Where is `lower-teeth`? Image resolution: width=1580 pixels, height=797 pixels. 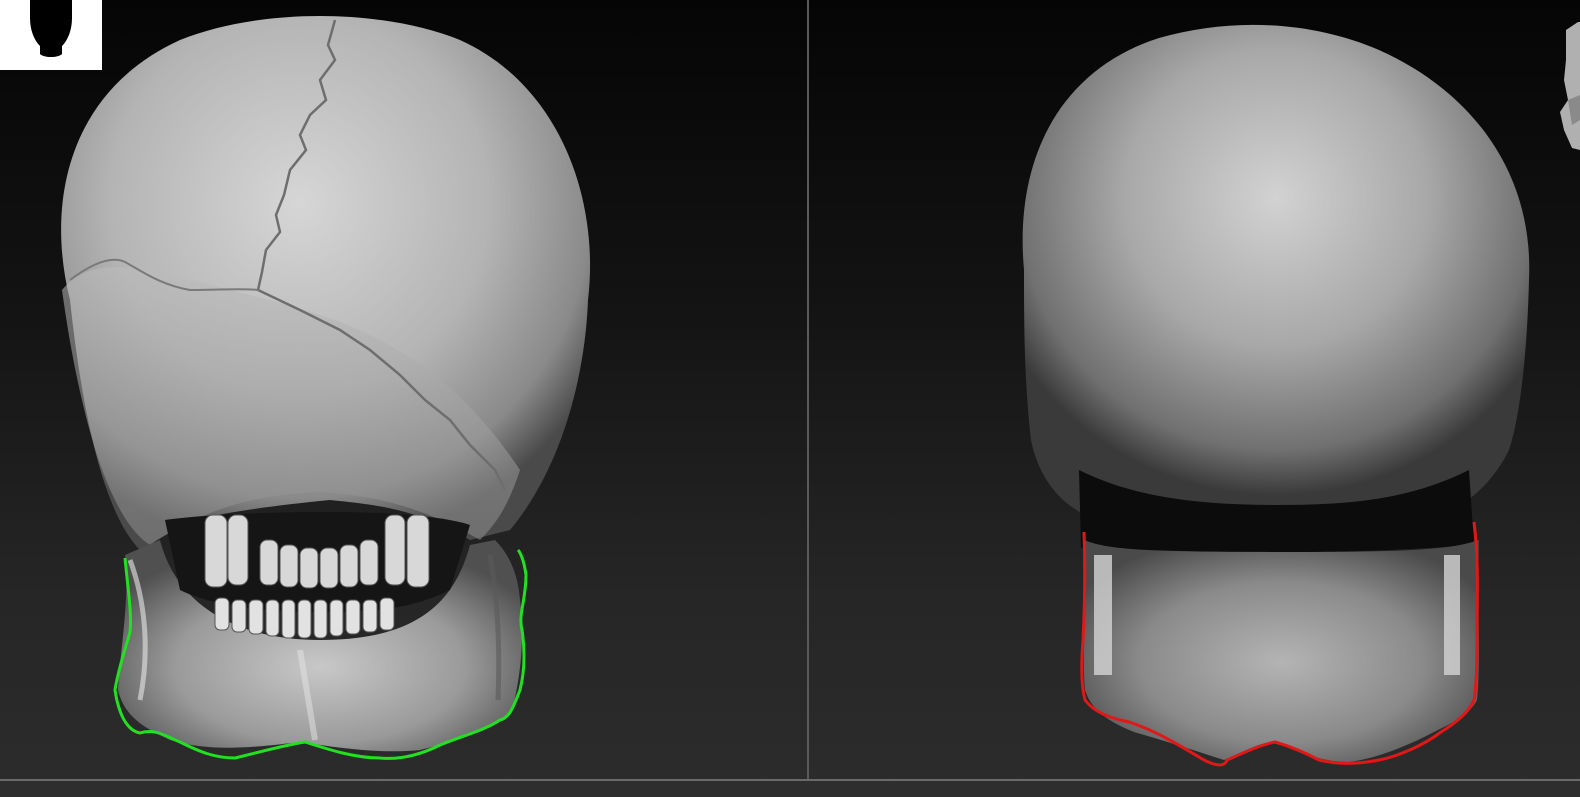 lower-teeth is located at coordinates (304, 618).